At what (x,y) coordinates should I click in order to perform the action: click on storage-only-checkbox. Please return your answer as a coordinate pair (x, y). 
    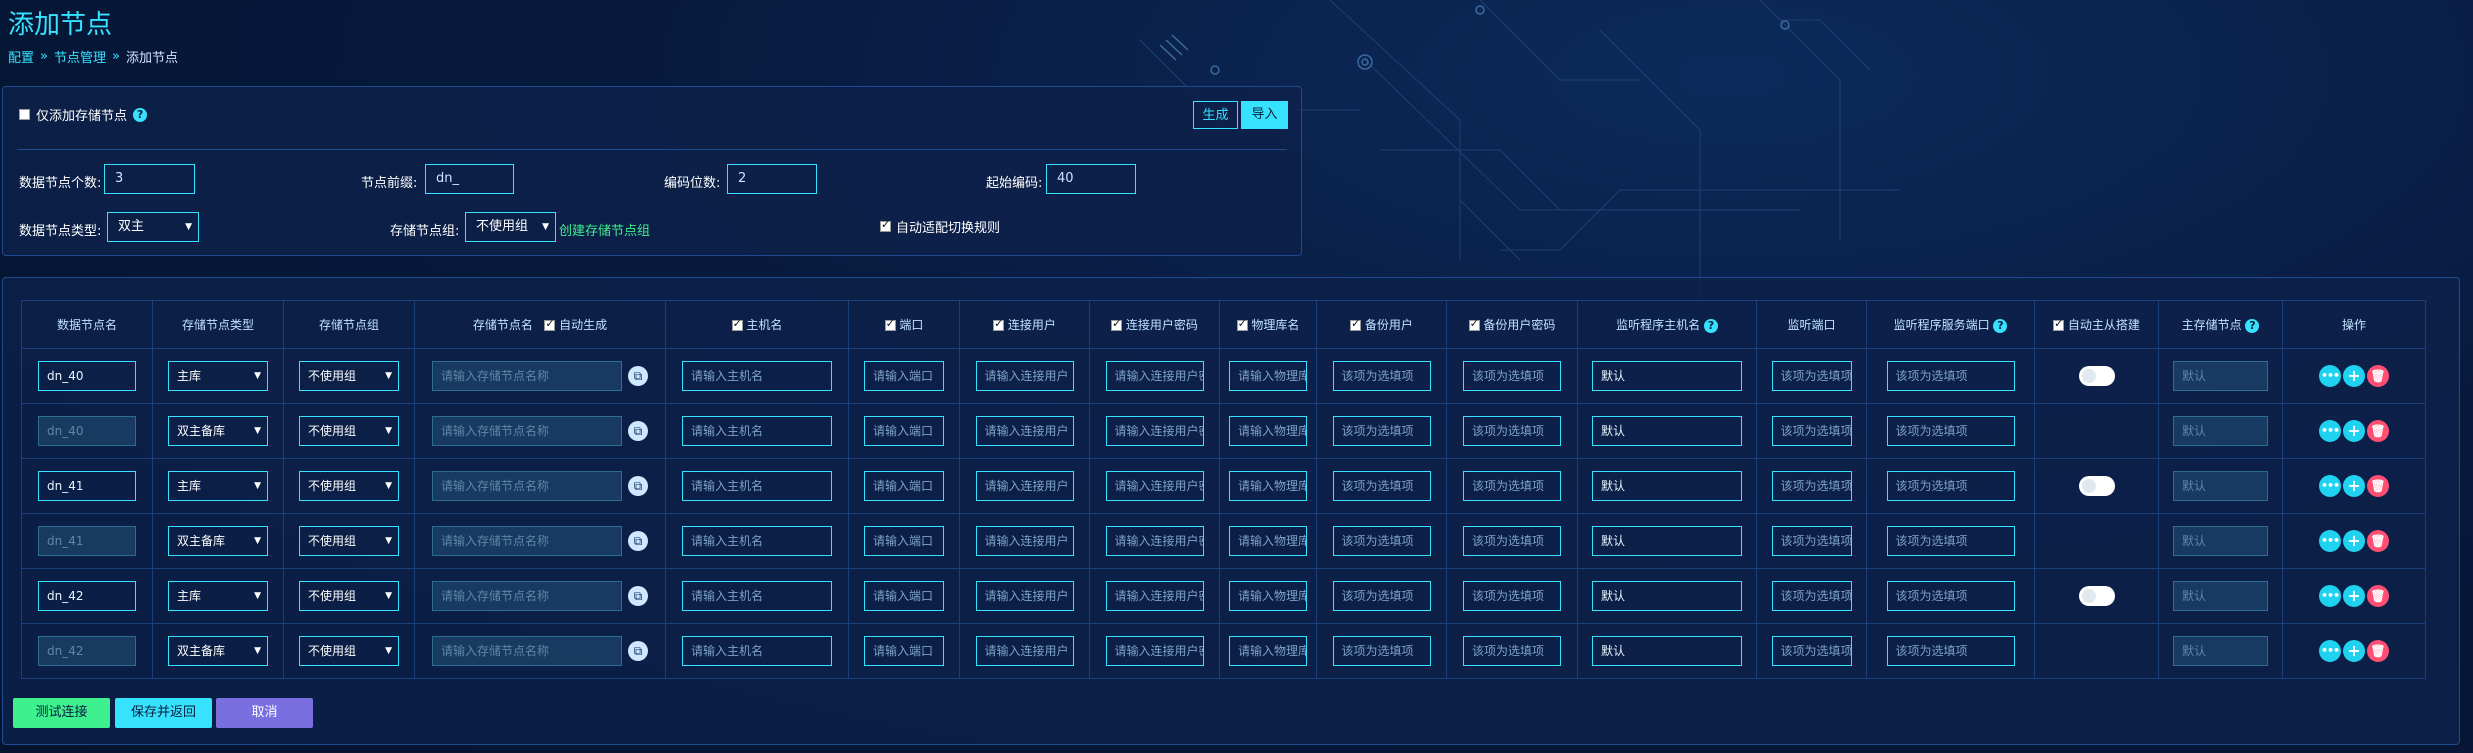
    Looking at the image, I should click on (24, 114).